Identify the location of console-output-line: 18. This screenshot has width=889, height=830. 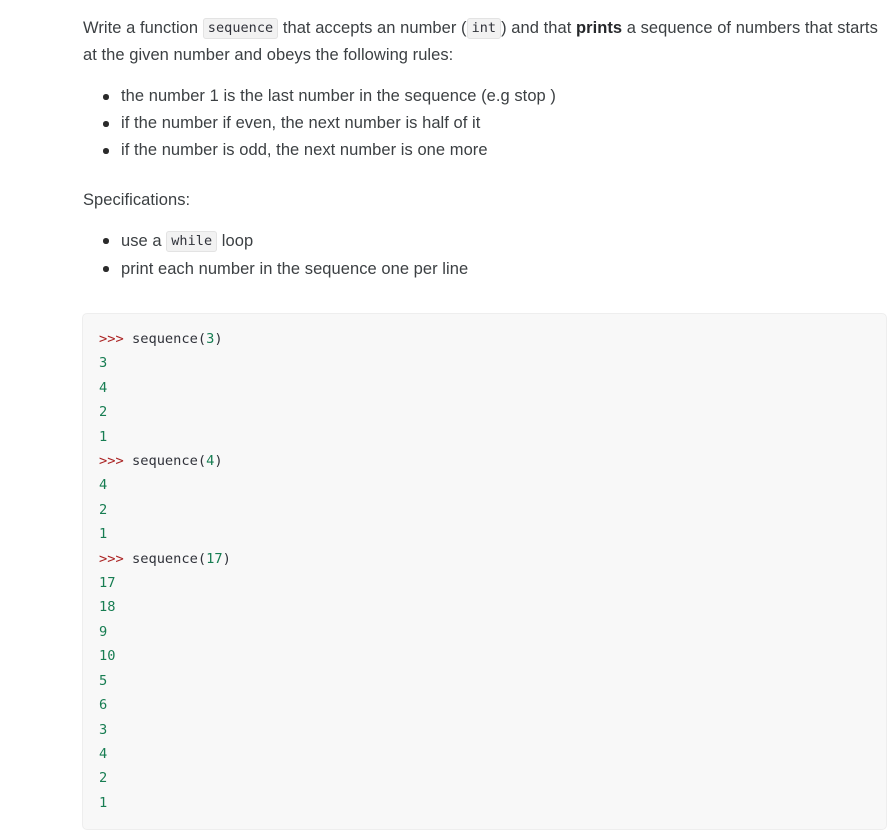
(492, 607).